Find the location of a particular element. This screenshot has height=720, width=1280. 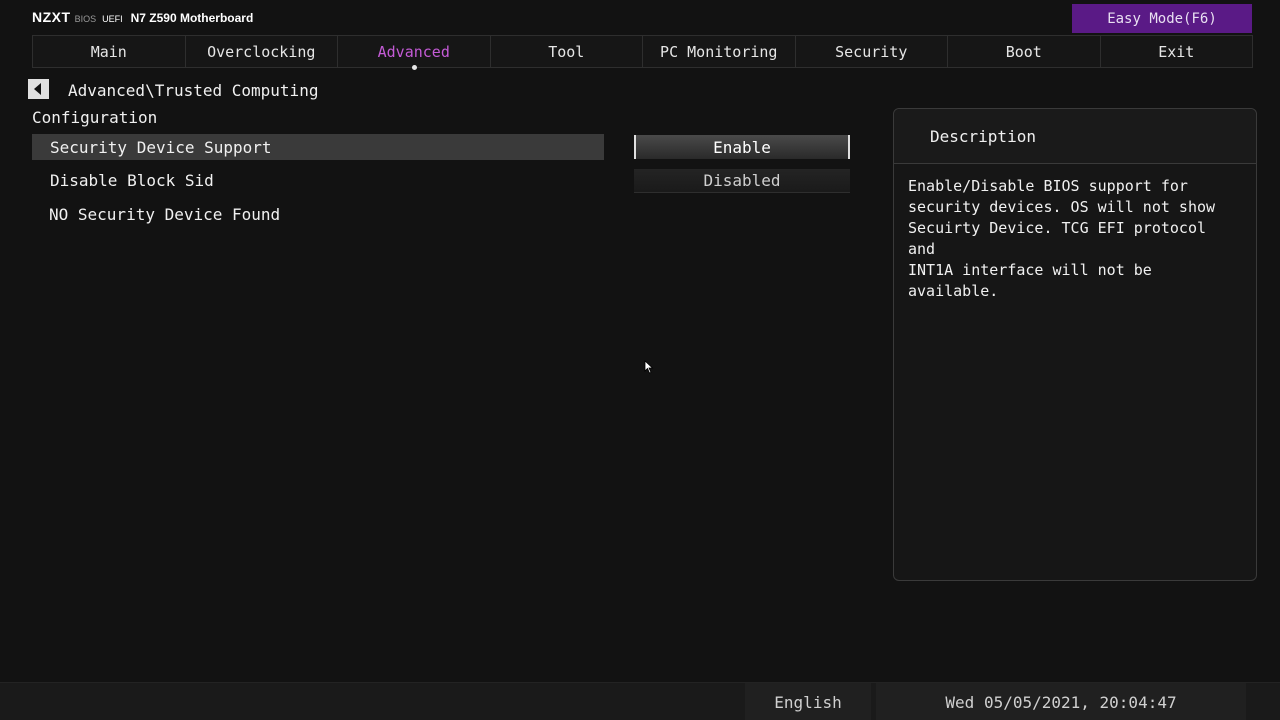

back-button is located at coordinates (38, 89).